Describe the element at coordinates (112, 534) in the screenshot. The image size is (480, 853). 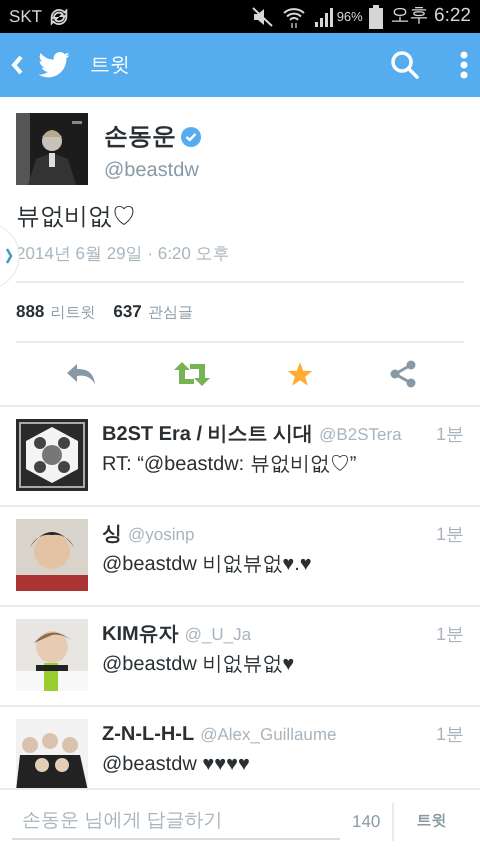
I see `user-name: 싱` at that location.